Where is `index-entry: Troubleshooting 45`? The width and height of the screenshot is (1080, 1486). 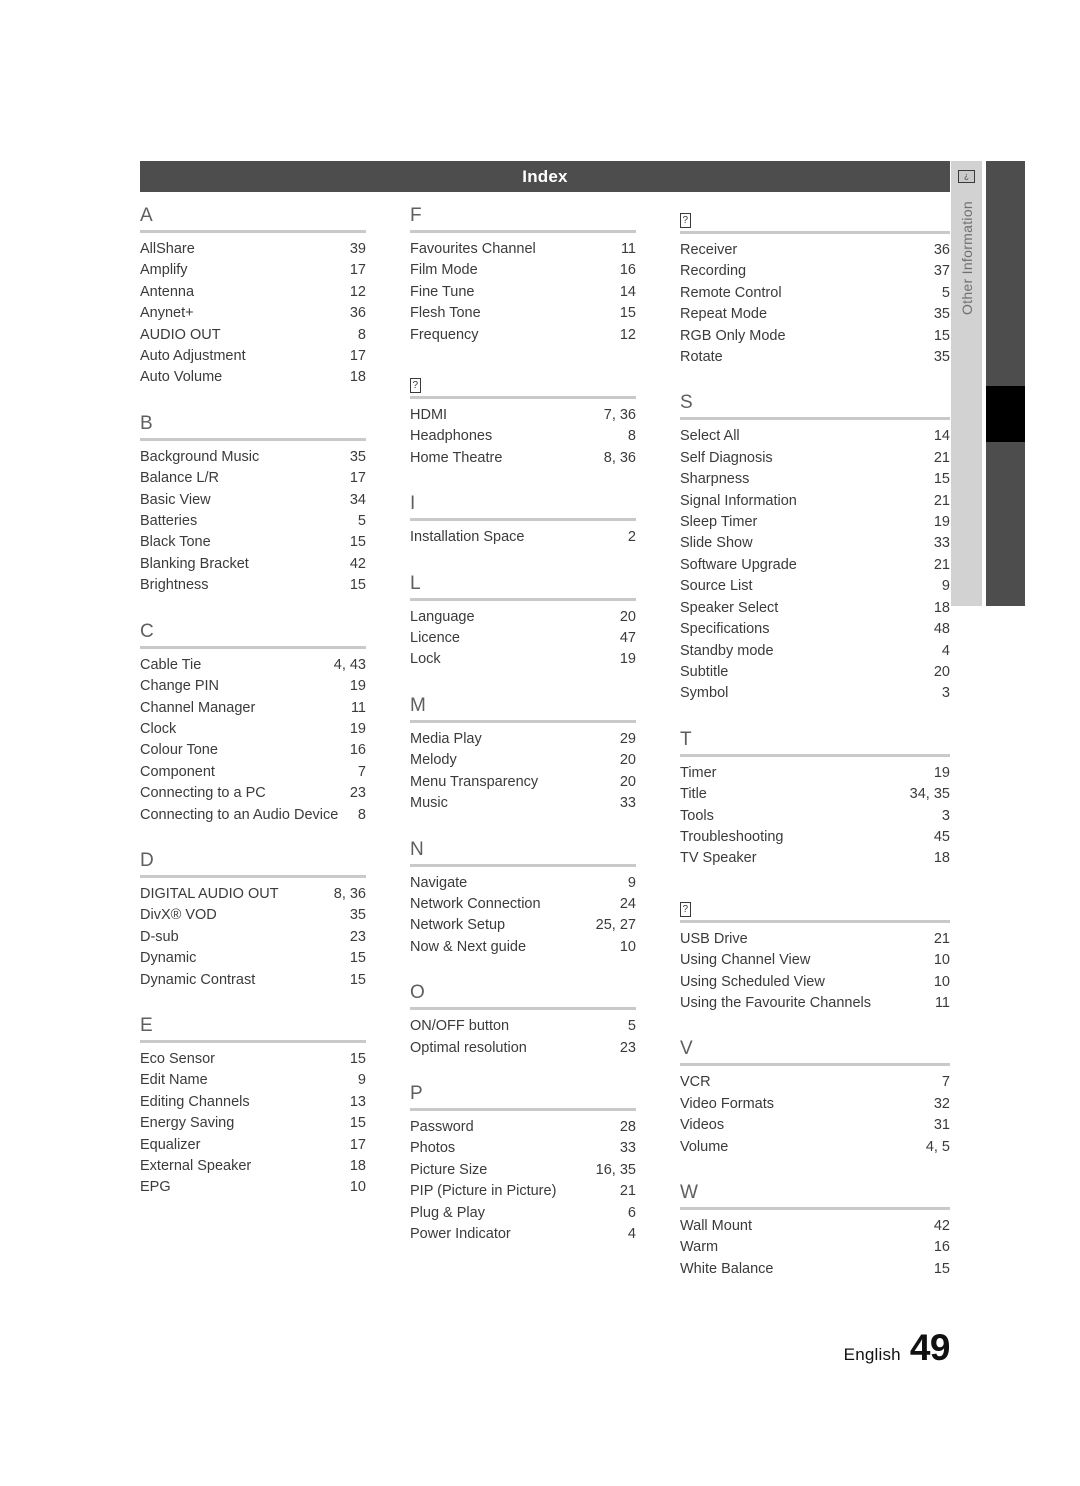 index-entry: Troubleshooting 45 is located at coordinates (815, 837).